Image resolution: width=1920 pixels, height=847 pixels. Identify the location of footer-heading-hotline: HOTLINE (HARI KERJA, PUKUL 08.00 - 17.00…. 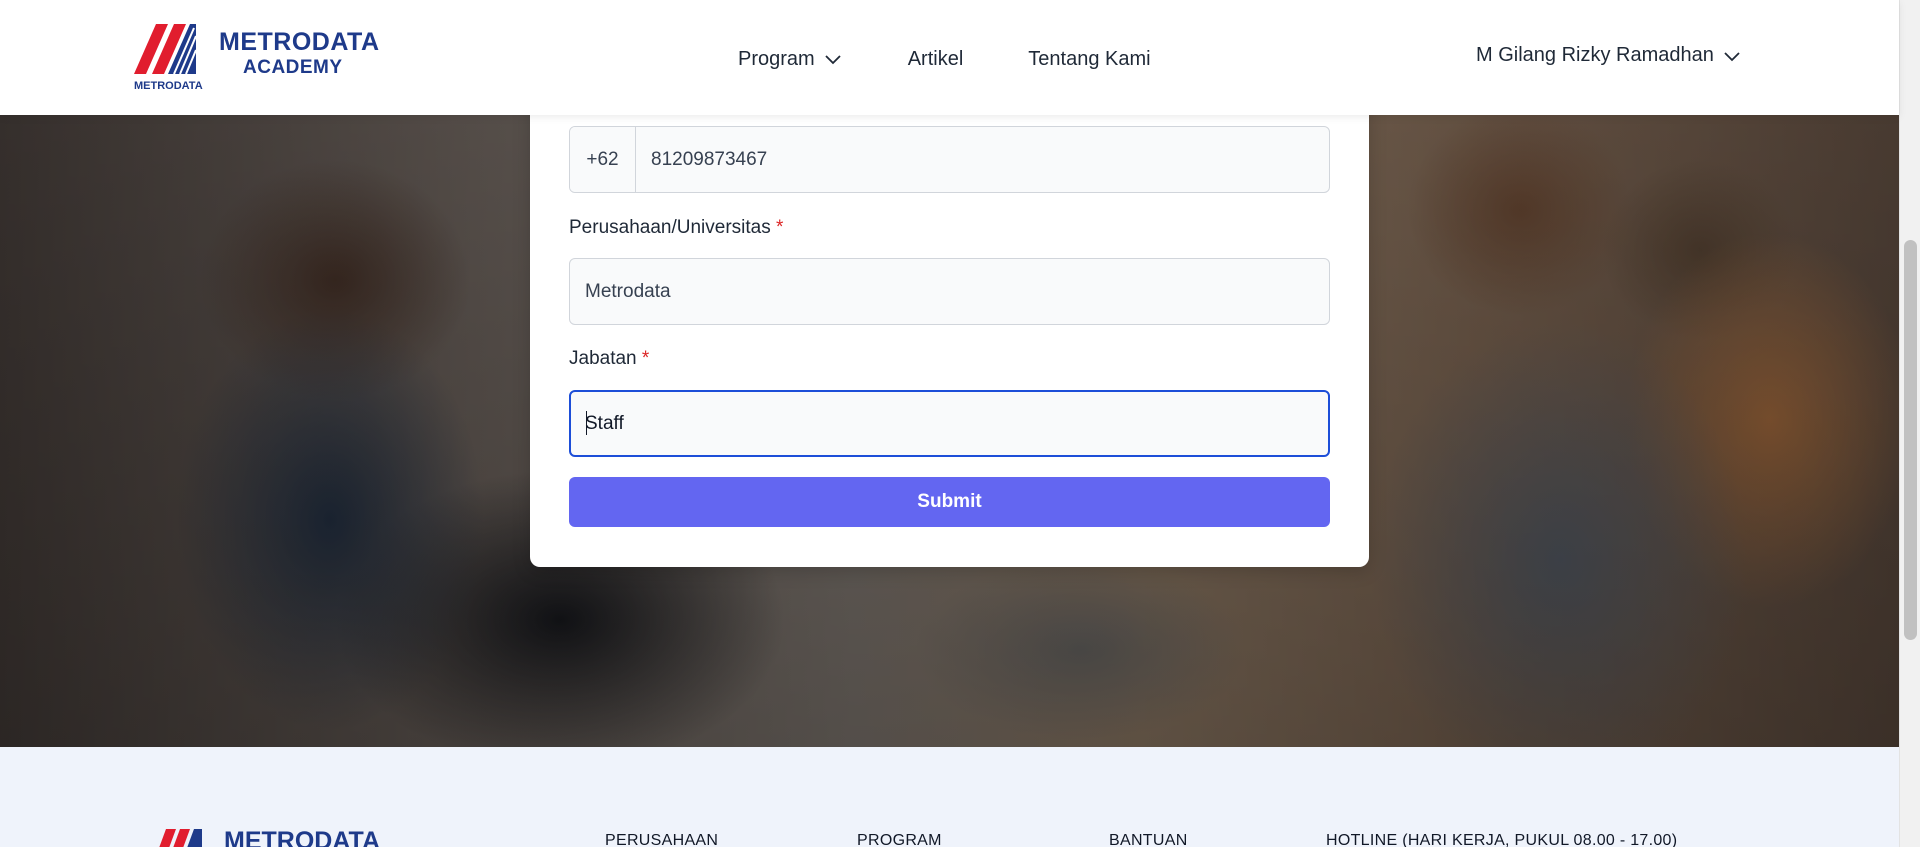
(1502, 839).